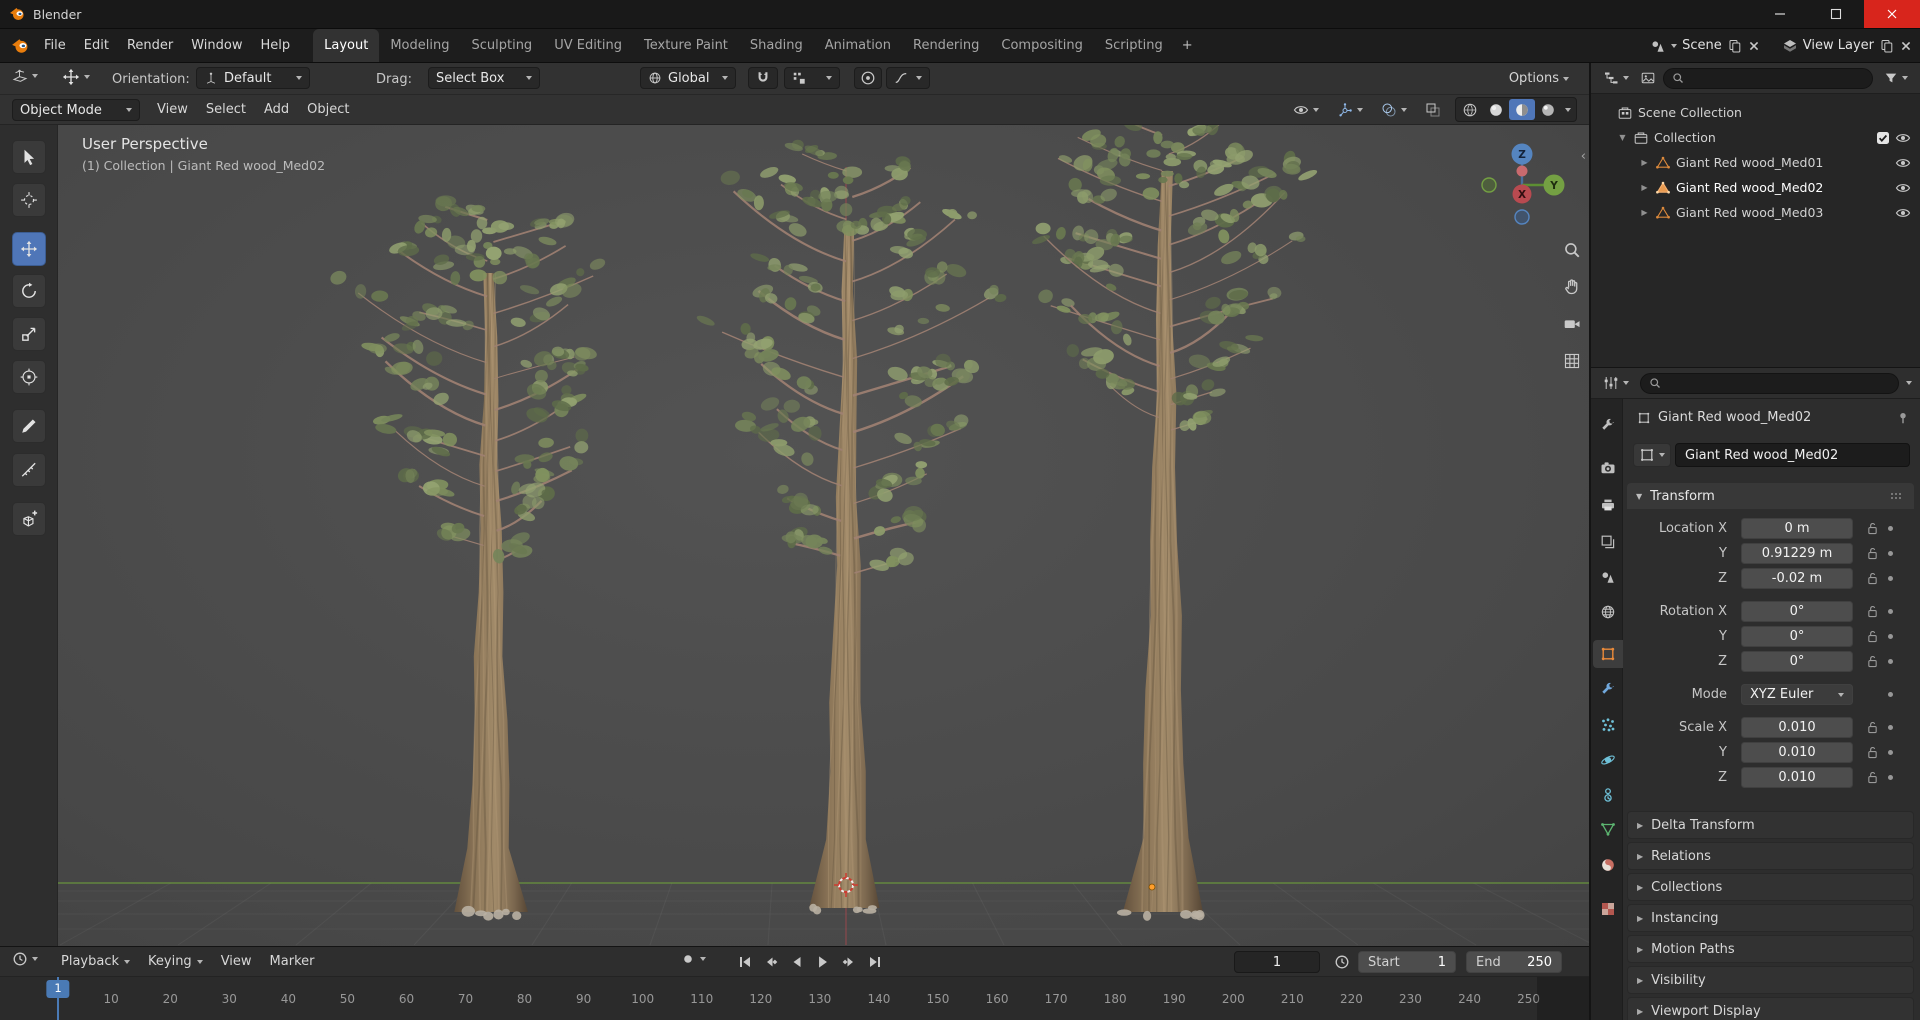  What do you see at coordinates (1608, 909) in the screenshot?
I see `properties-tab-texture` at bounding box center [1608, 909].